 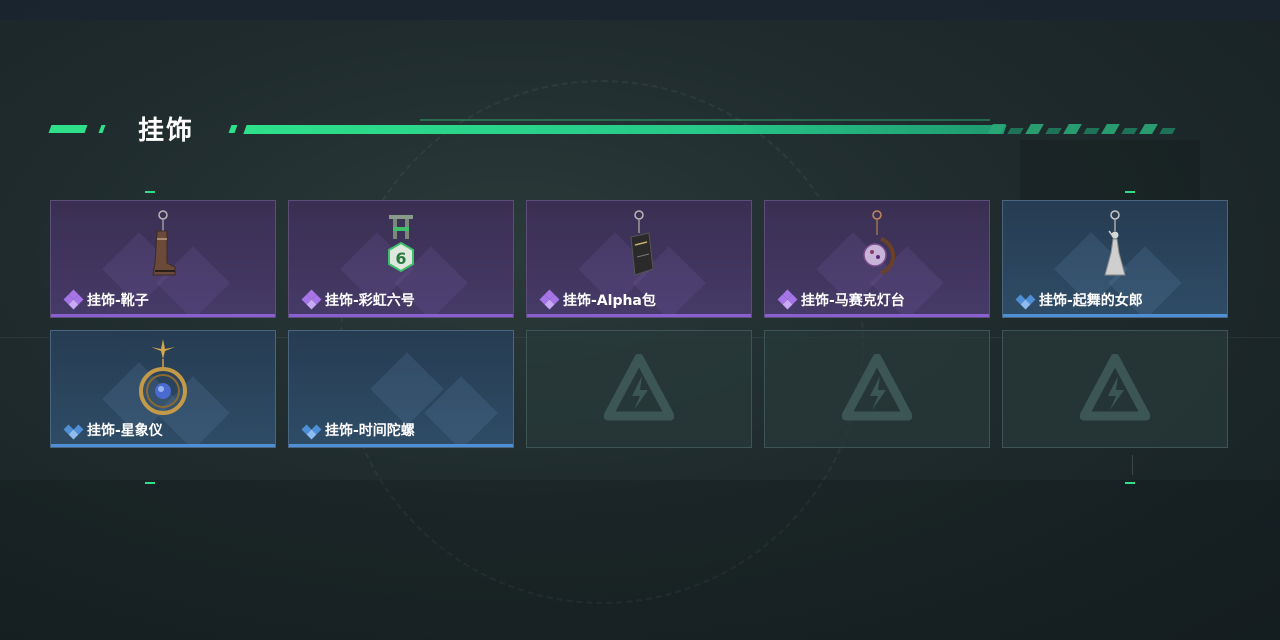 I want to click on svg-text: 6, so click(x=400, y=258).